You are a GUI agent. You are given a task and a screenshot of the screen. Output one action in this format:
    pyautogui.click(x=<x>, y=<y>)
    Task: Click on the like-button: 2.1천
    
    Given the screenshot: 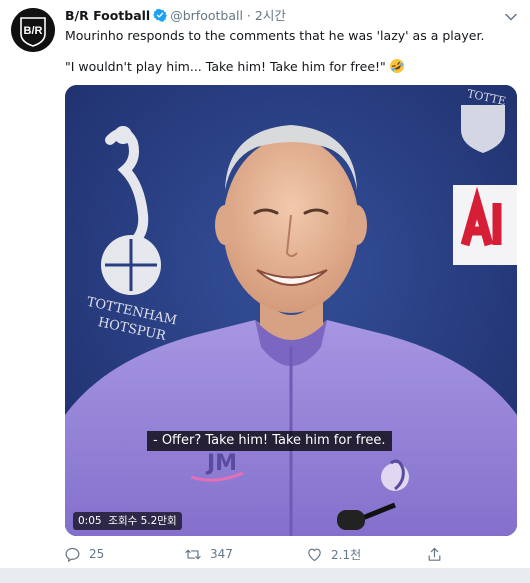 What is the action you would take?
    pyautogui.click(x=333, y=554)
    